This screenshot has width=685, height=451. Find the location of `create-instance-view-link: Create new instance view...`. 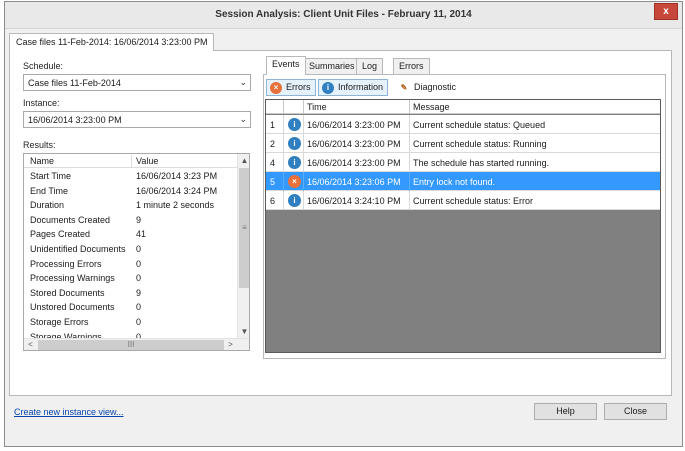

create-instance-view-link: Create new instance view... is located at coordinates (69, 412).